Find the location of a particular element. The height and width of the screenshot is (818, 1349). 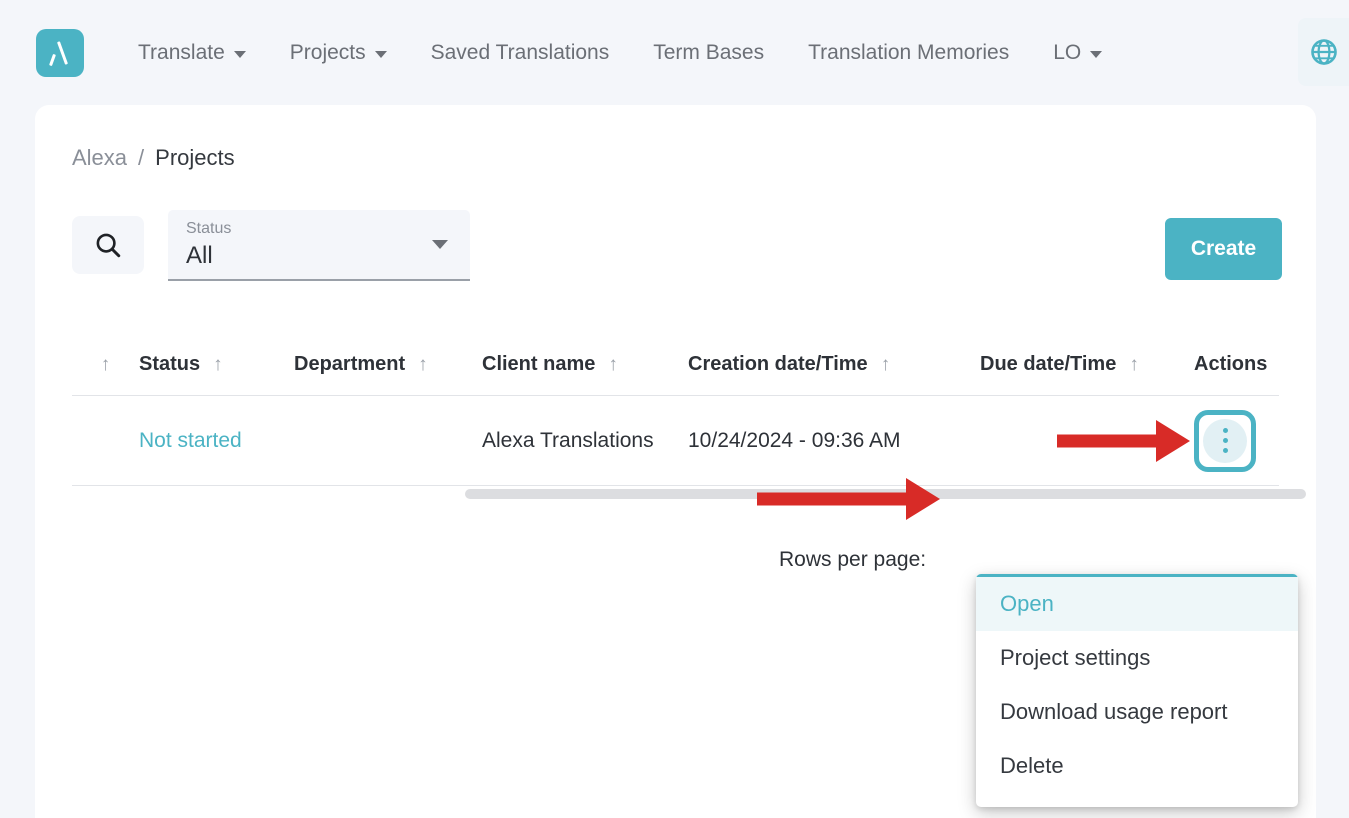

breadcrumb: Alexa / Projects is located at coordinates (153, 158).